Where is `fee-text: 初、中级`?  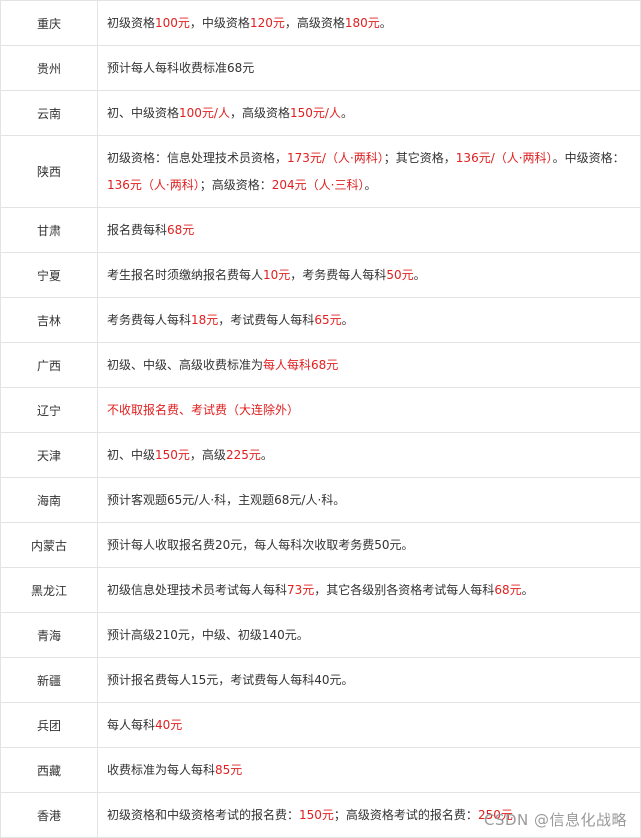 fee-text: 初、中级 is located at coordinates (131, 454).